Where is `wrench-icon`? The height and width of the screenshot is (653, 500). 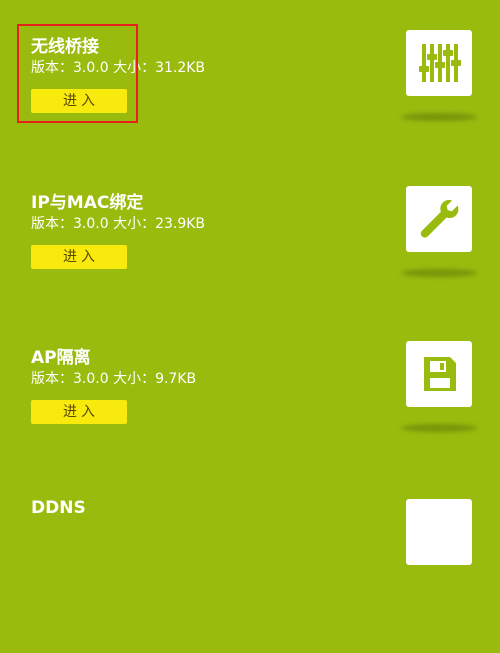
wrench-icon is located at coordinates (439, 219).